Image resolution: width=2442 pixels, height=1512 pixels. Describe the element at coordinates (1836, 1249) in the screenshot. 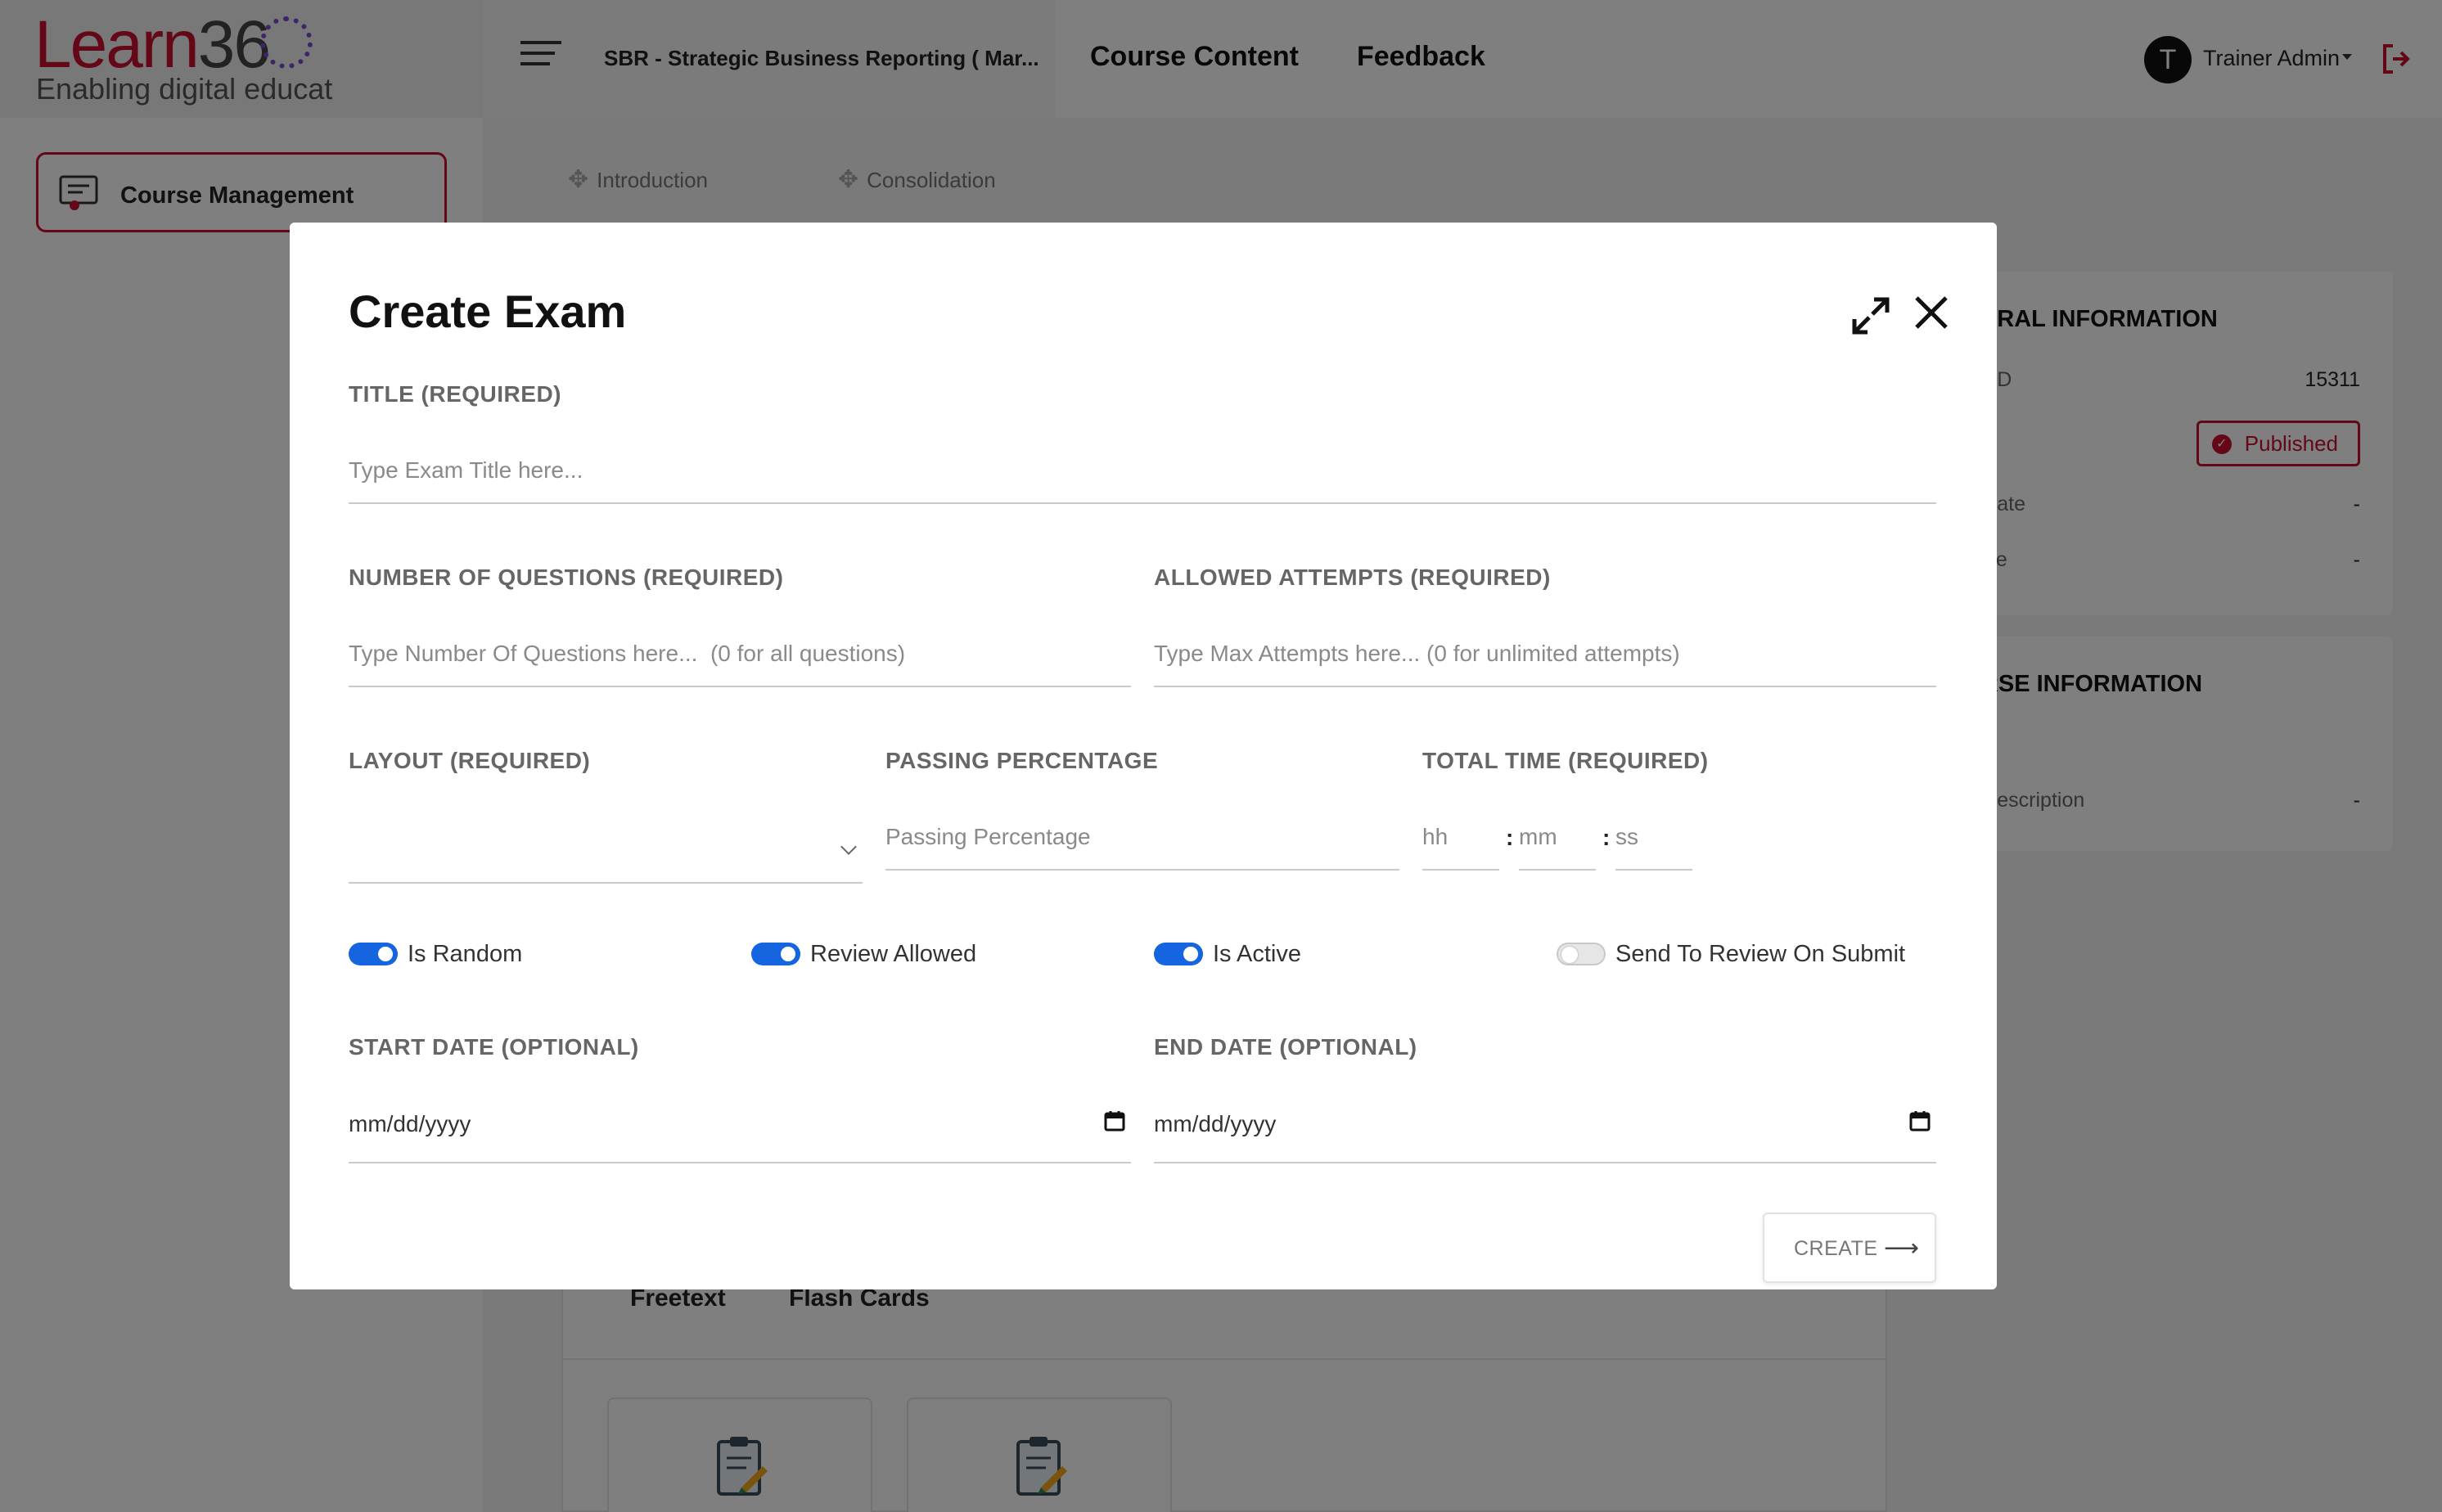

I see `create-button-label: CREATE` at that location.